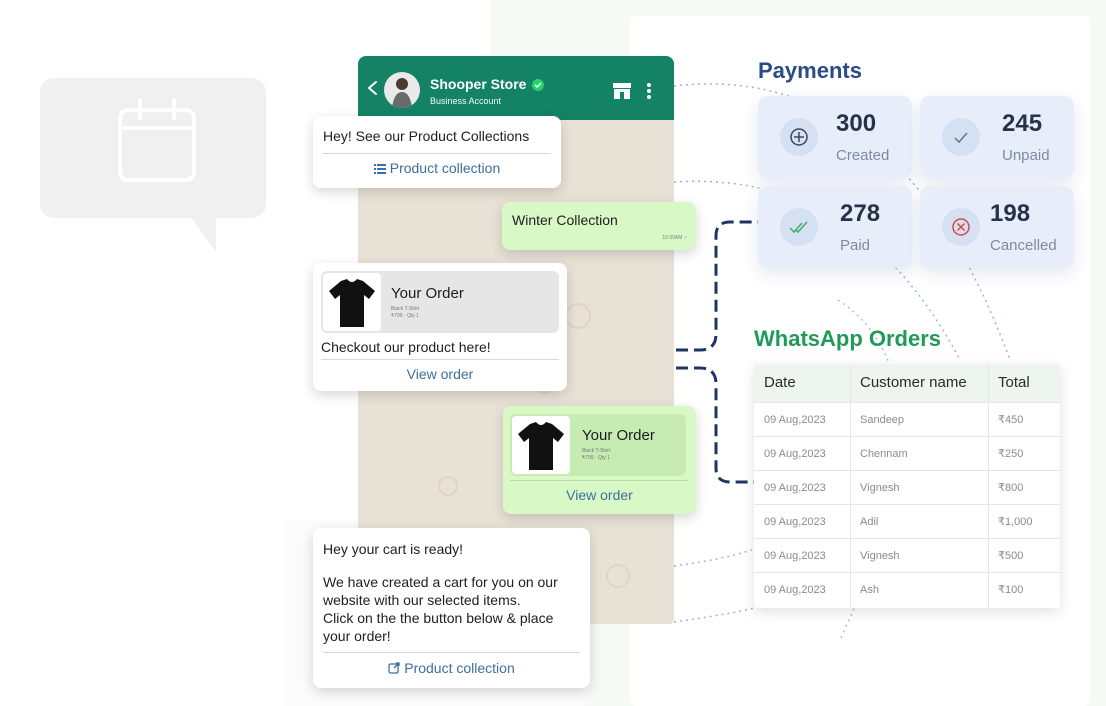  I want to click on avatar, so click(402, 90).